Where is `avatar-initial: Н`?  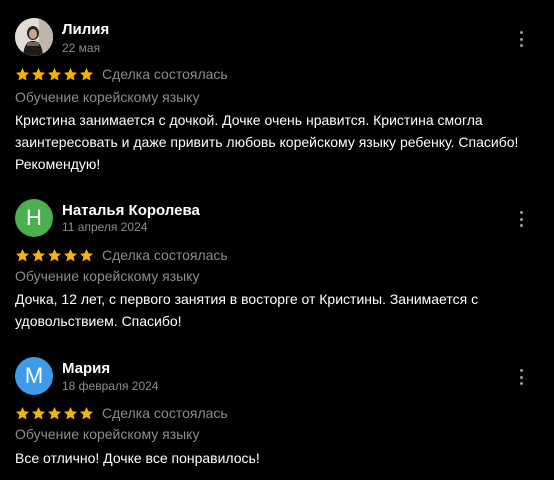
avatar-initial: Н is located at coordinates (34, 217).